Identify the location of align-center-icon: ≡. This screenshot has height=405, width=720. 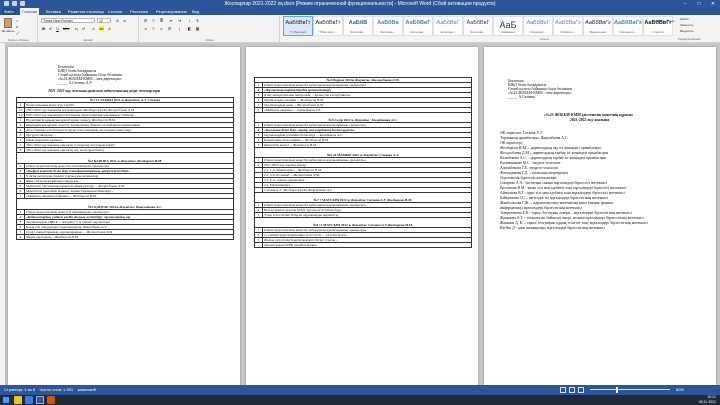
(153, 28).